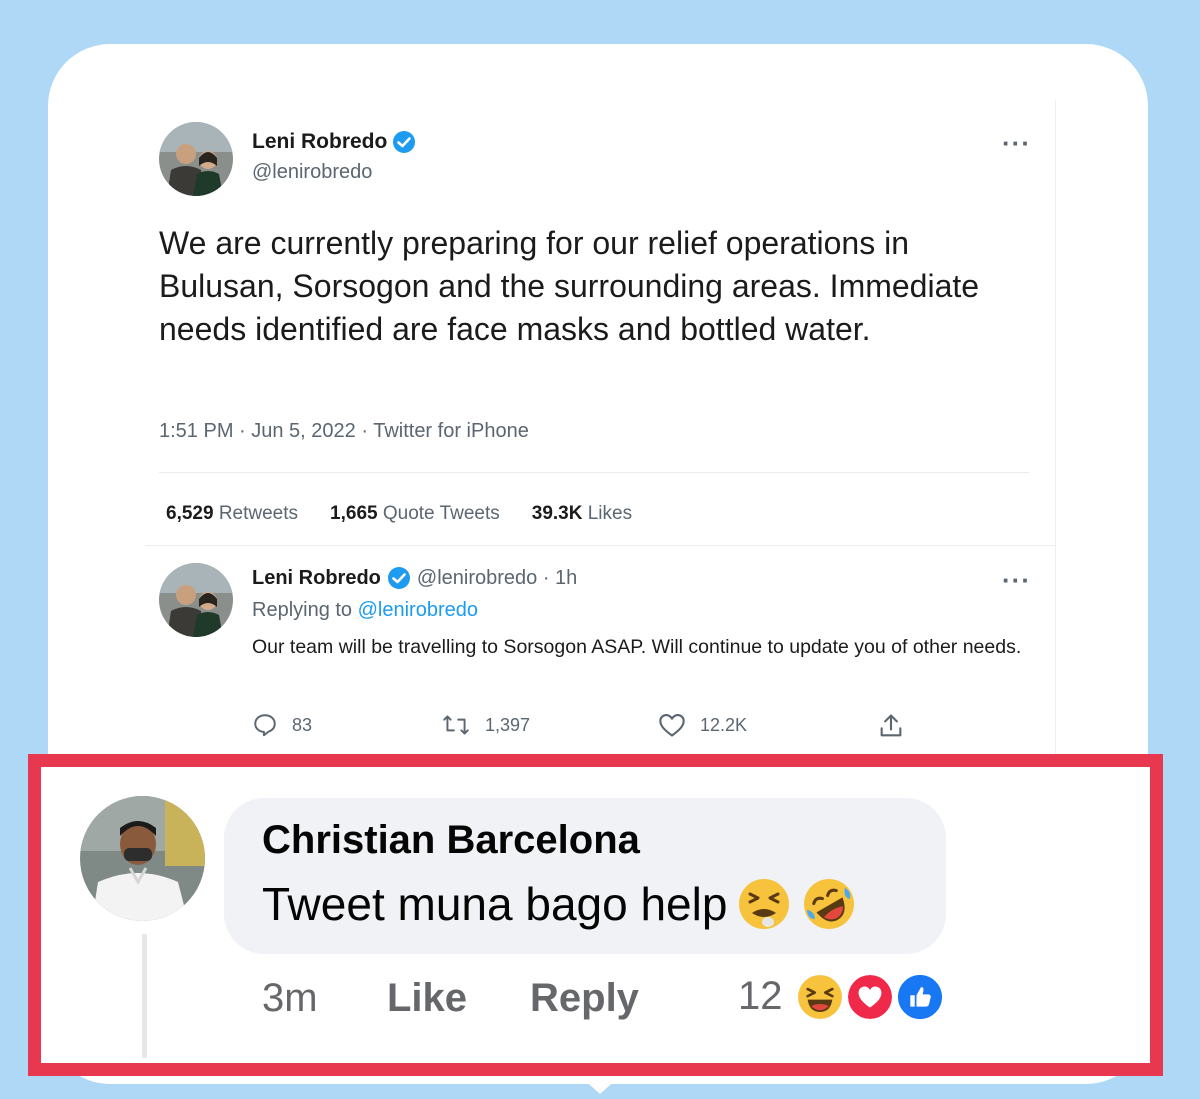  I want to click on replying-to: Replying to @lenirobredo, so click(365, 610).